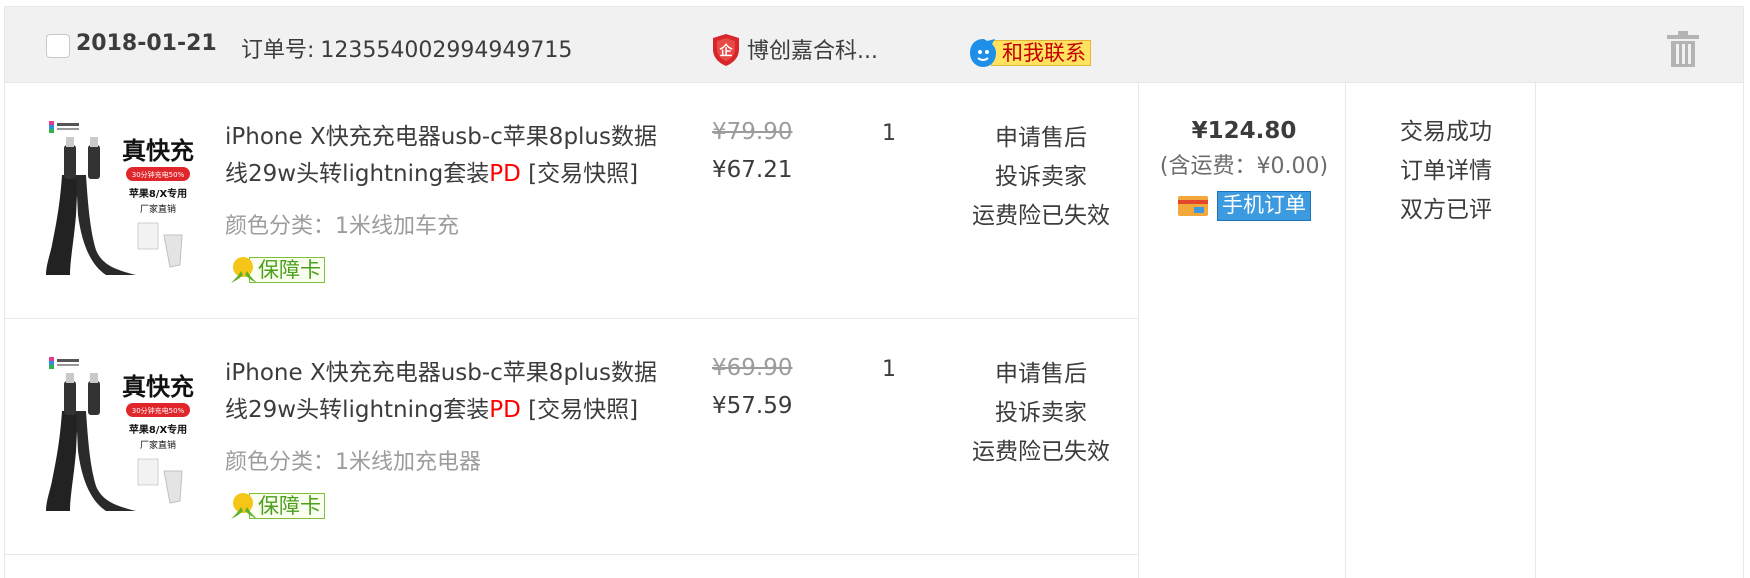  I want to click on shield-enterprise-icon: 企, so click(726, 50).